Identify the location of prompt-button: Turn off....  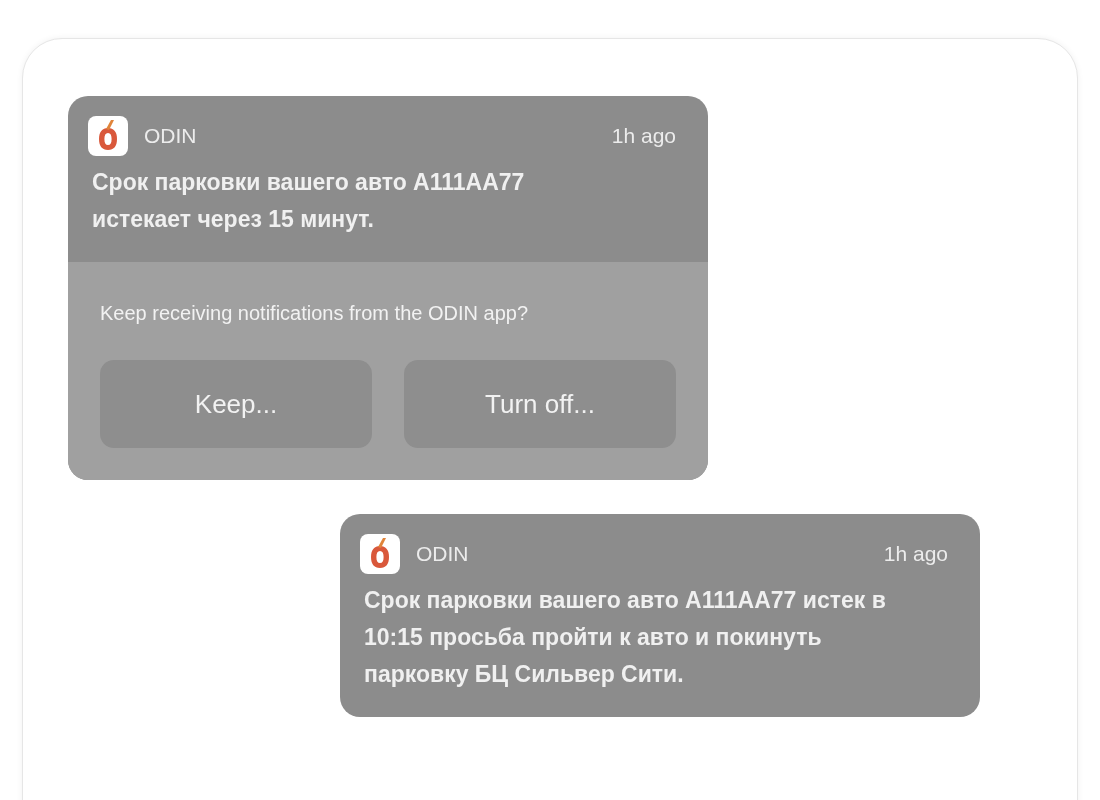
(540, 404).